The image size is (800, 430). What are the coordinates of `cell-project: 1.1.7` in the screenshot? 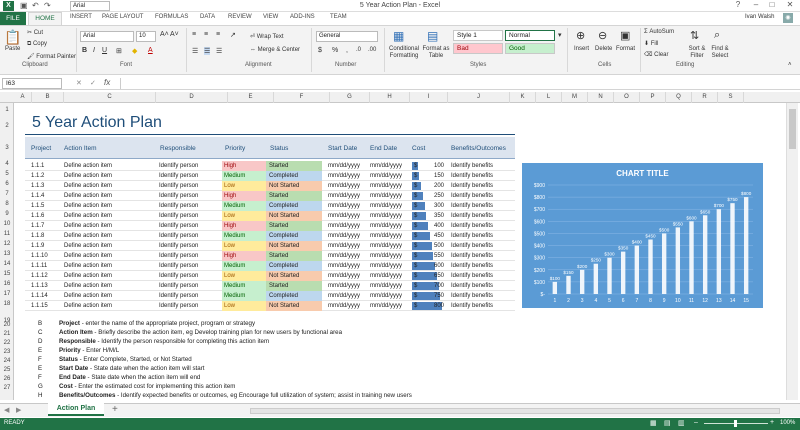 It's located at (46, 226).